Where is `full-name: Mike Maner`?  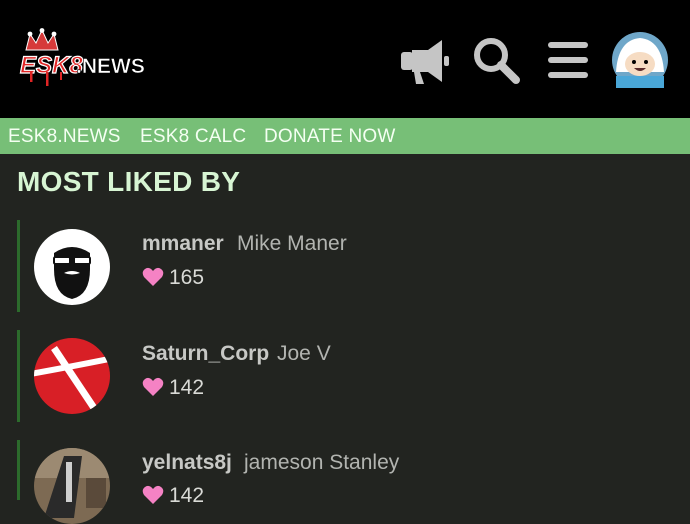 full-name: Mike Maner is located at coordinates (292, 243).